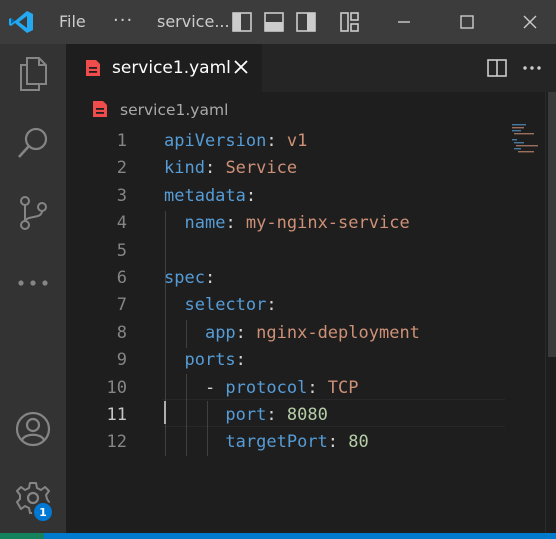 The image size is (556, 539). I want to click on code-token: app, so click(220, 332).